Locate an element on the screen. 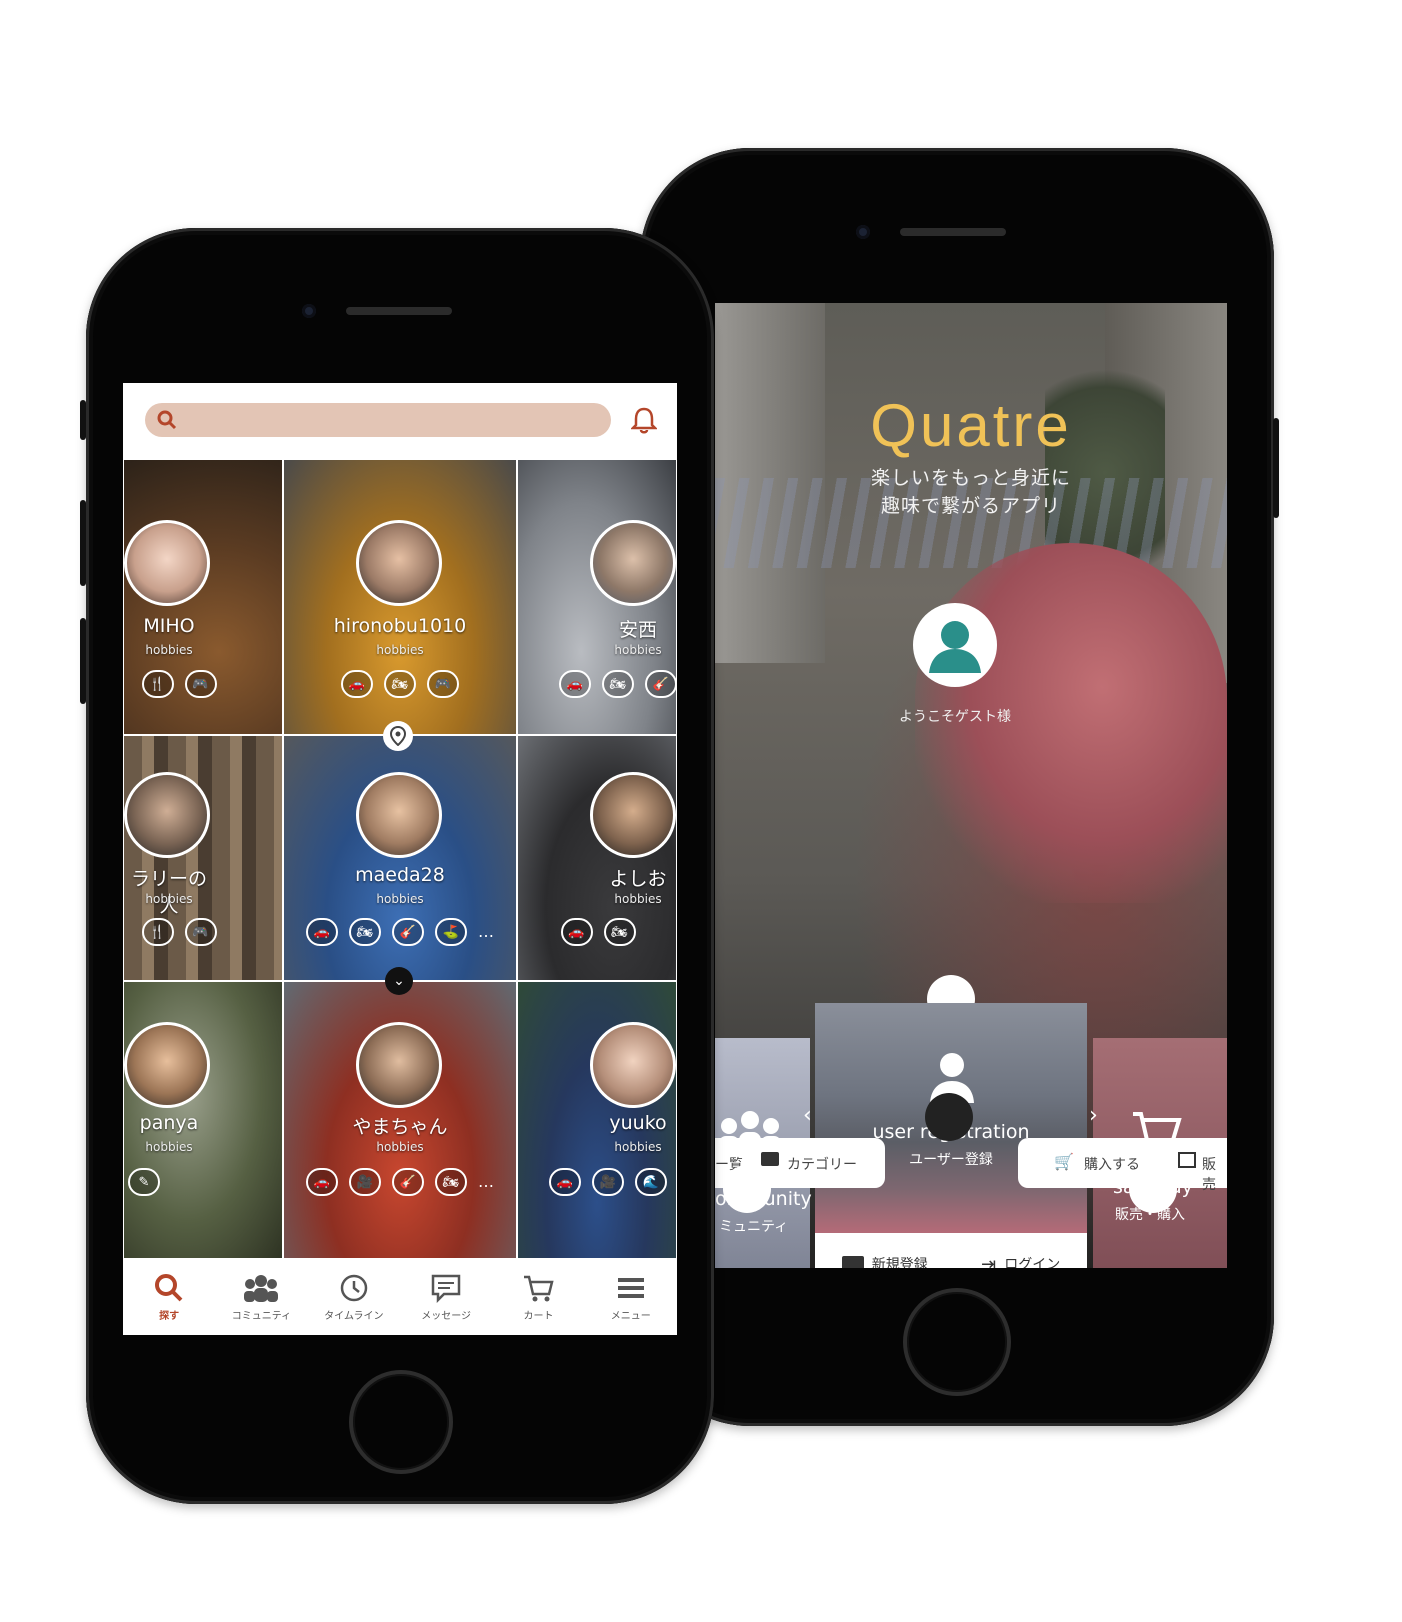  tab-cart: カート is located at coordinates (538, 1297).